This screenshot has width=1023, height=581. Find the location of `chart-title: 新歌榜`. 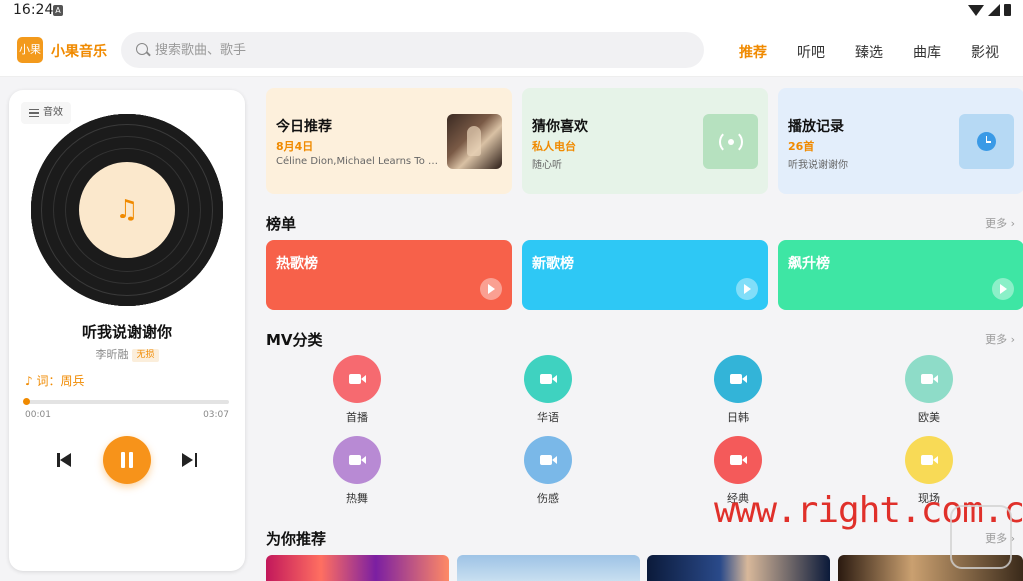

chart-title: 新歌榜 is located at coordinates (553, 264).